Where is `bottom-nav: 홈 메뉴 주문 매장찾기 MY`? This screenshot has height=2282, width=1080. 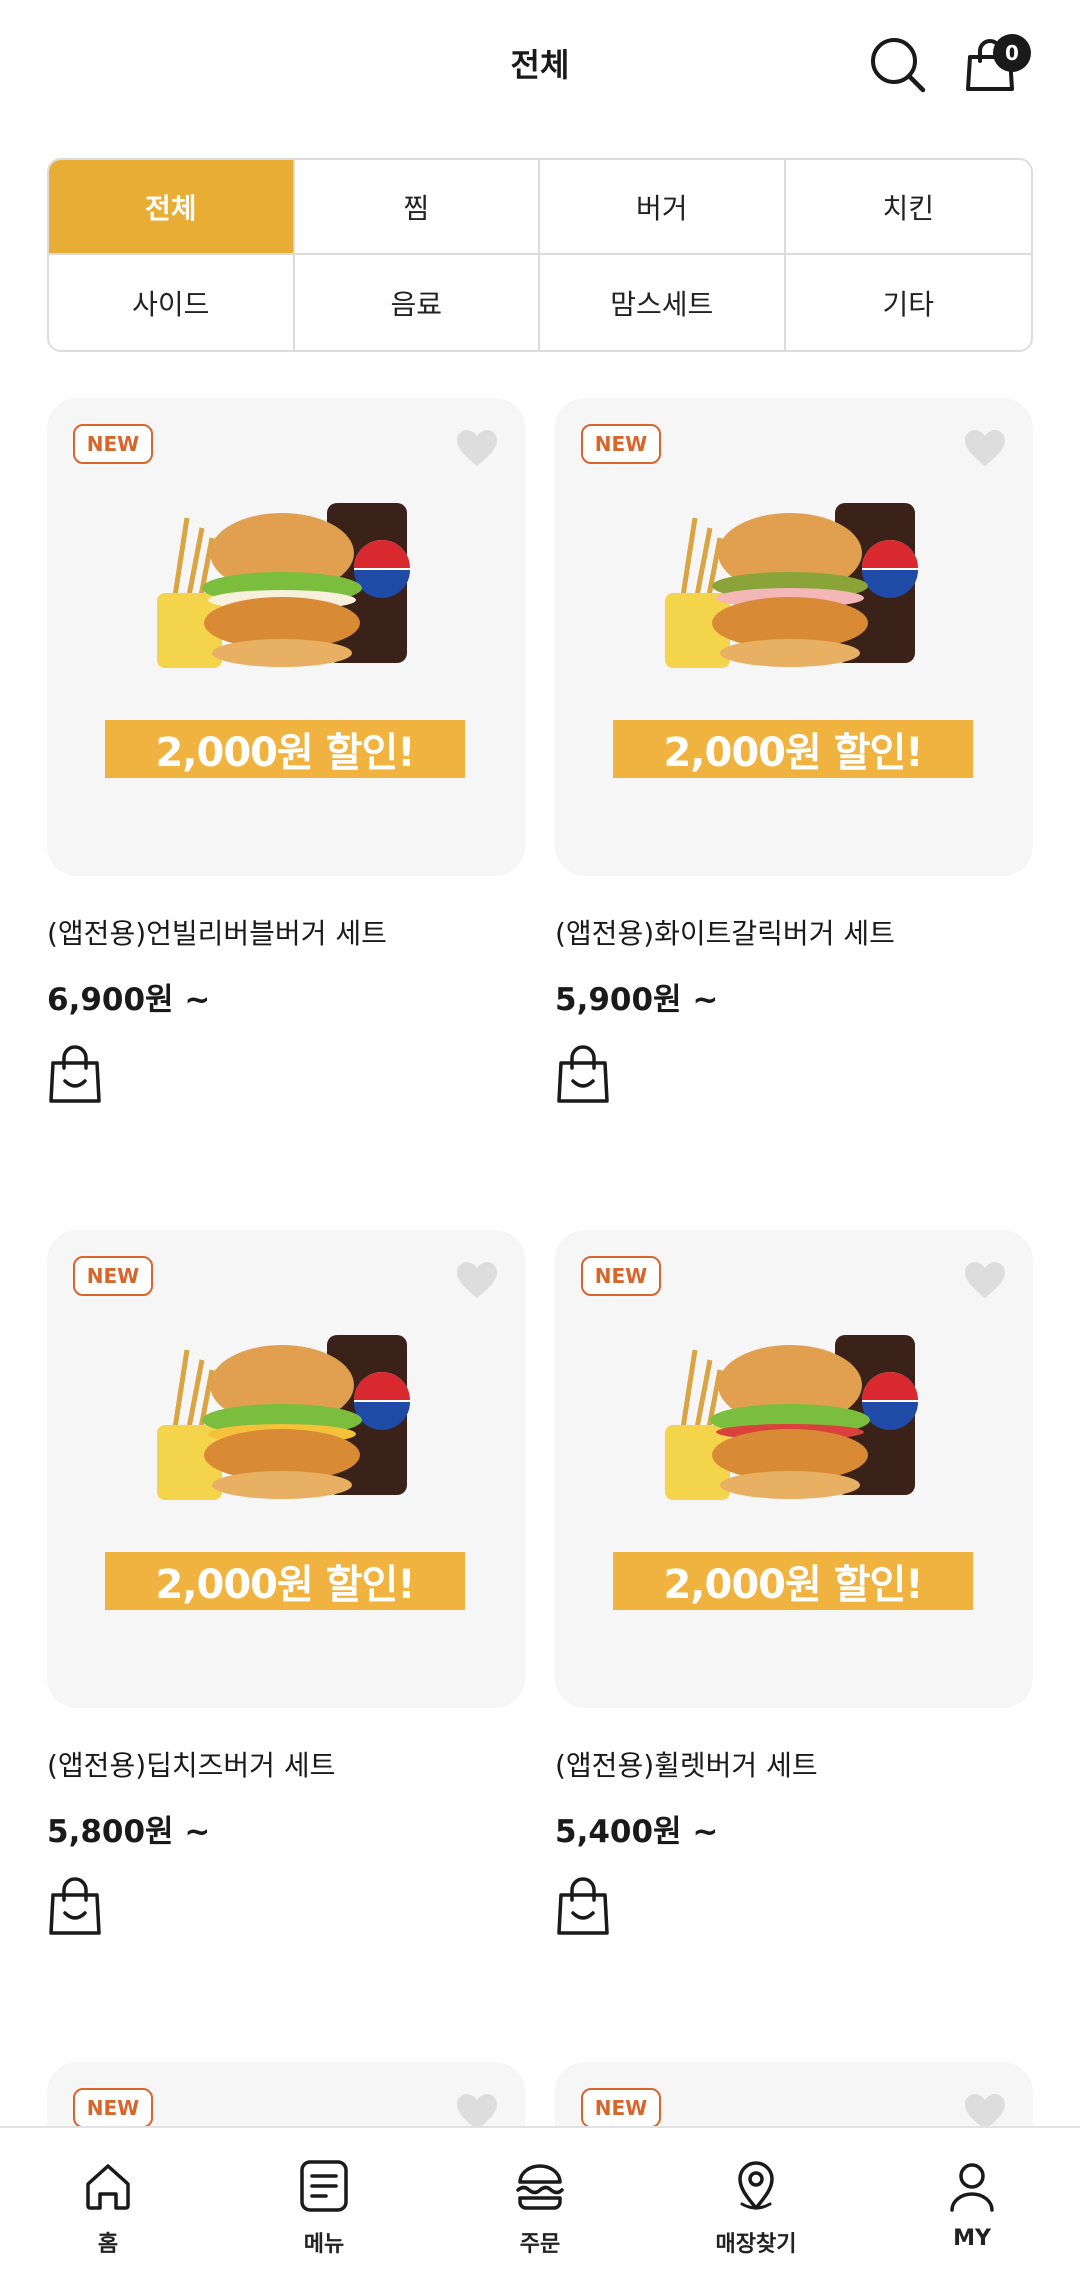 bottom-nav: 홈 메뉴 주문 매장찾기 MY is located at coordinates (540, 2204).